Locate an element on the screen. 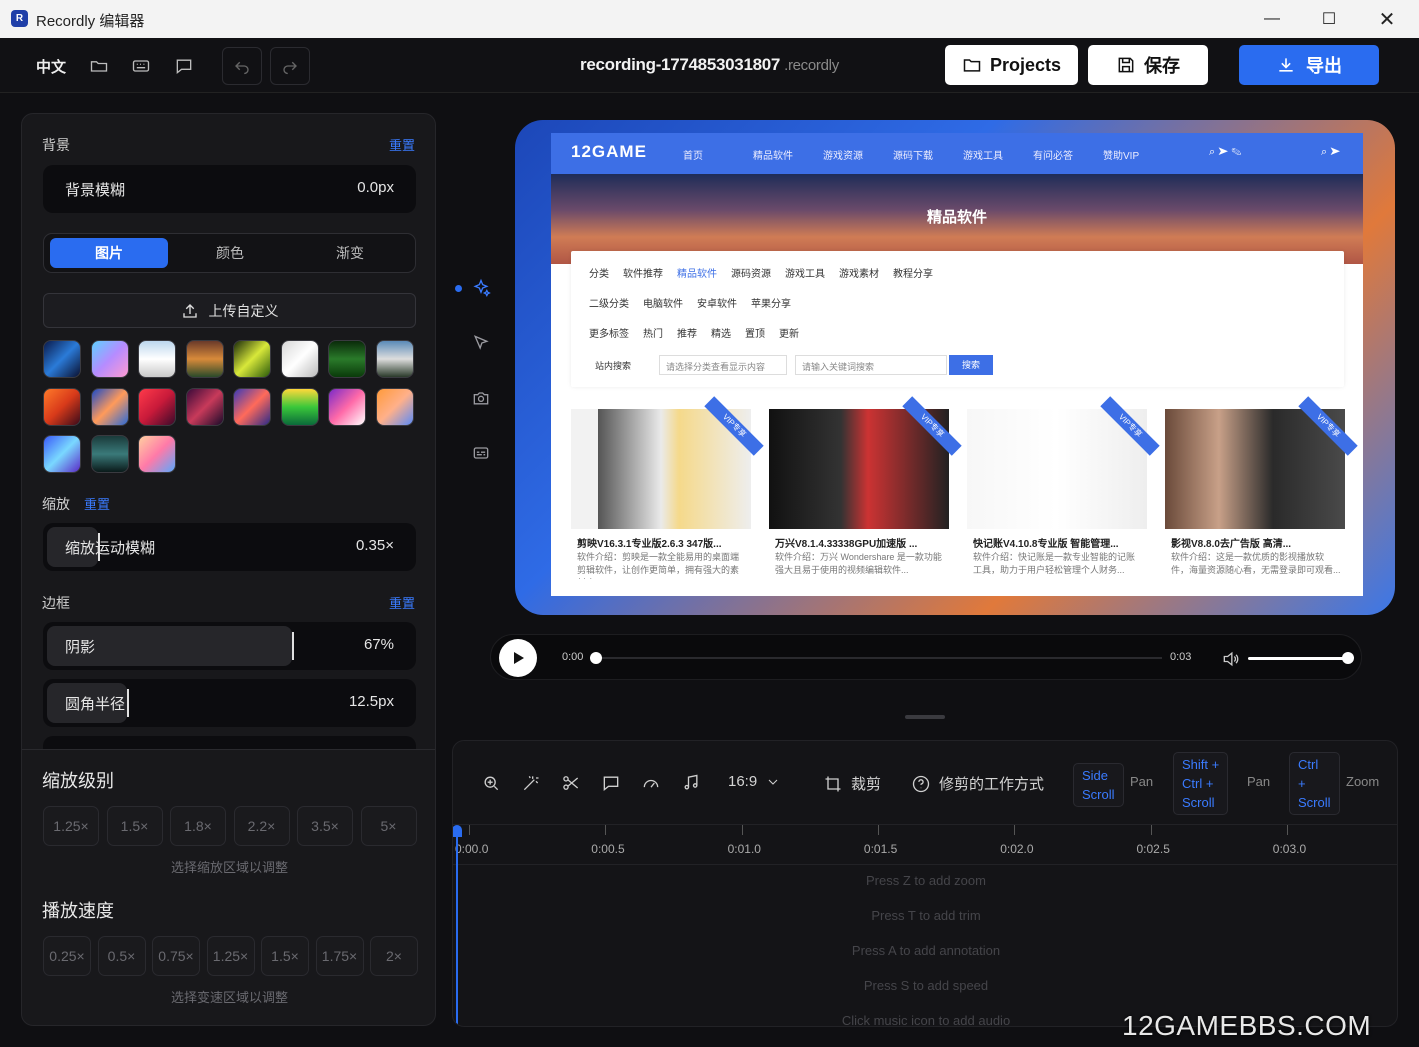 Image resolution: width=1419 pixels, height=1047 pixels. corner-radius-value: 12.5px is located at coordinates (371, 701).